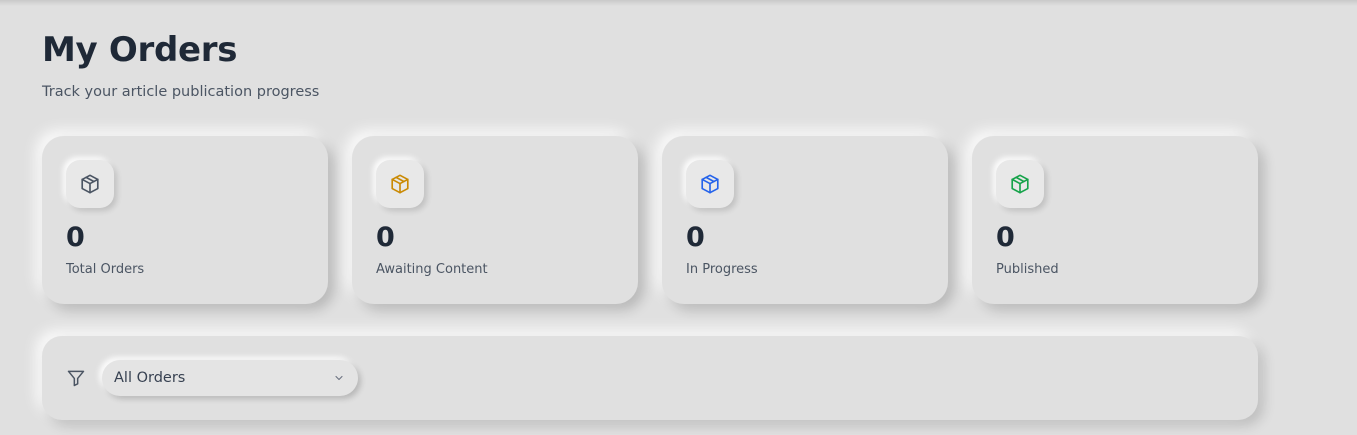 Image resolution: width=1357 pixels, height=435 pixels. I want to click on stat-card-awaiting-content: 0 Awaiting Content, so click(495, 220).